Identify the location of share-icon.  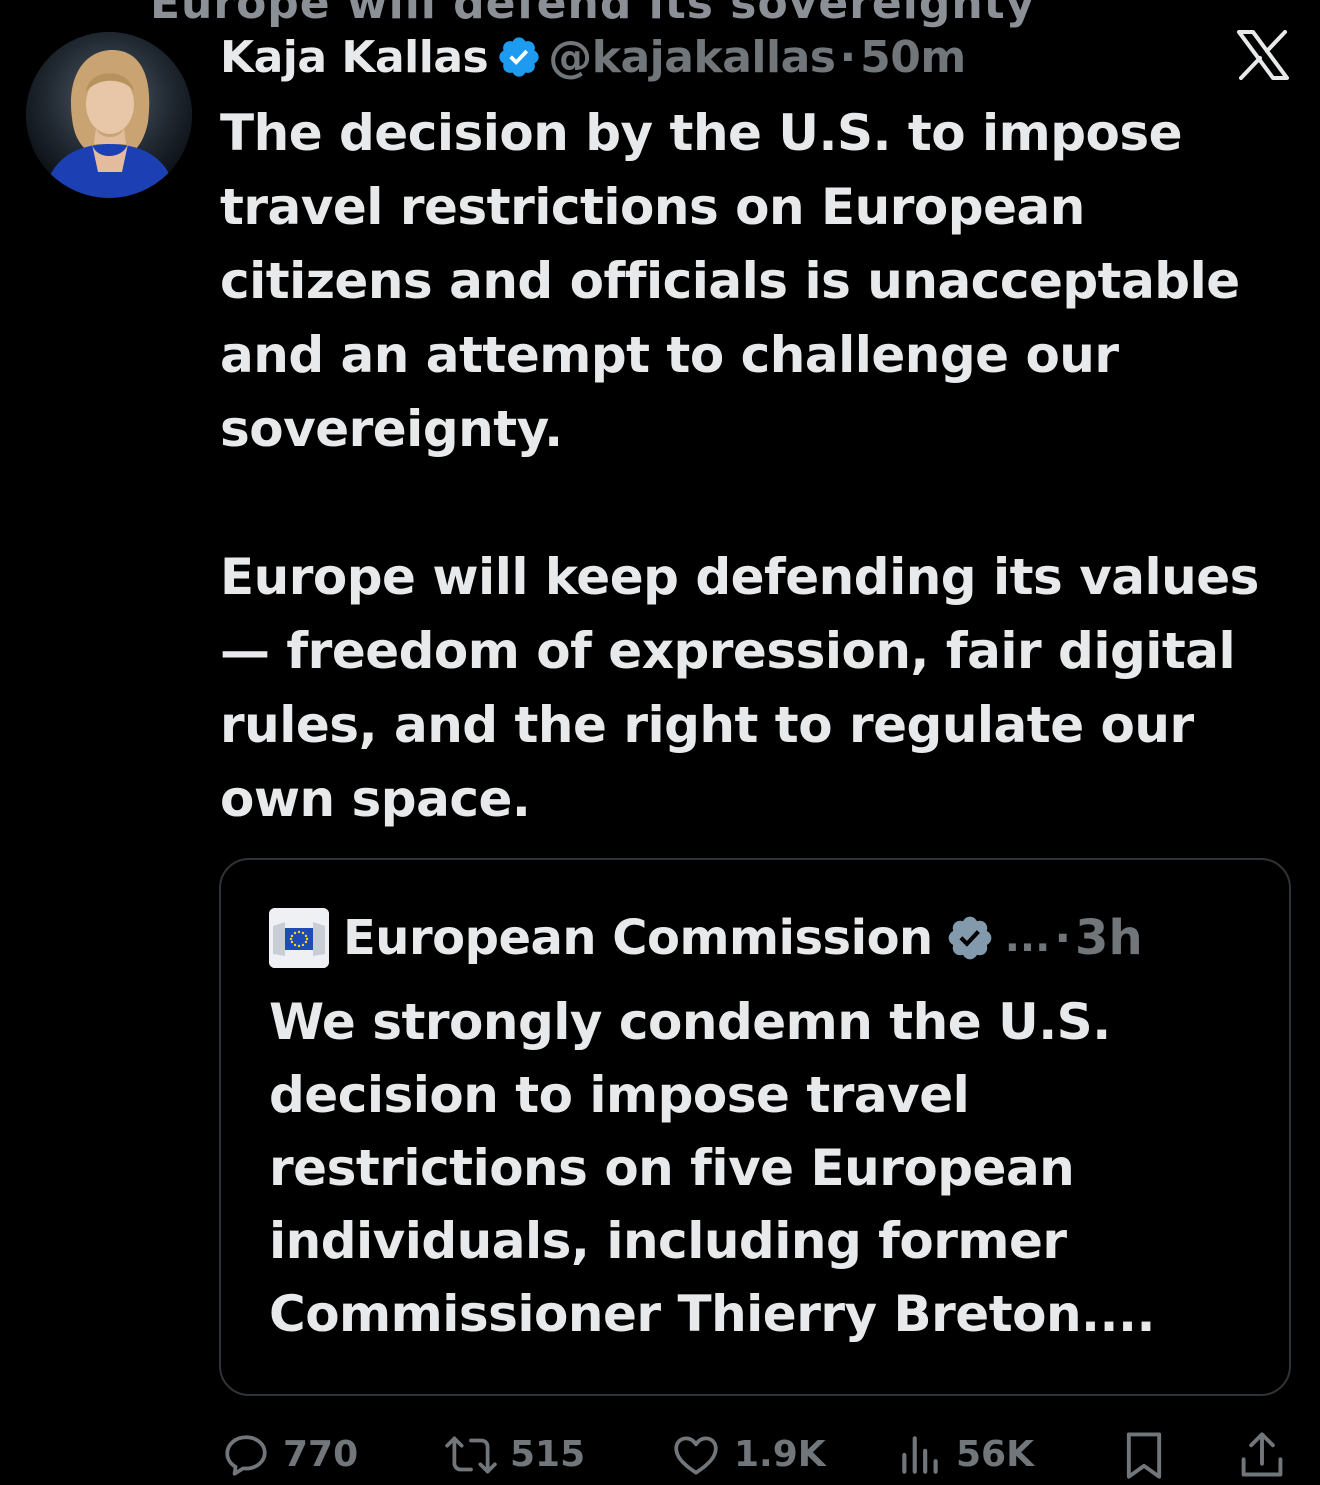
(1262, 1453).